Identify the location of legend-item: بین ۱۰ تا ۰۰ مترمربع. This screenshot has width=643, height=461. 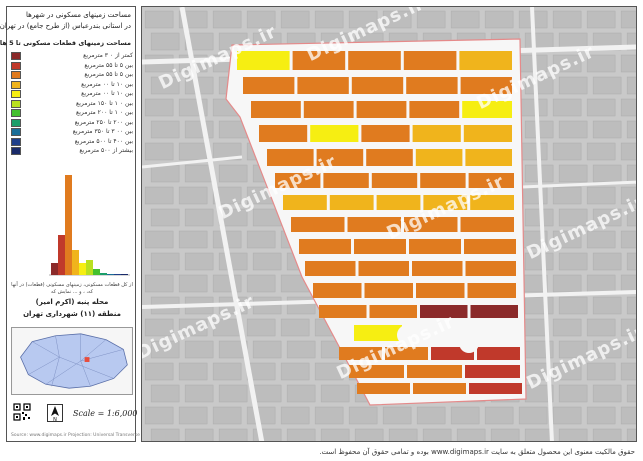
(72, 85).